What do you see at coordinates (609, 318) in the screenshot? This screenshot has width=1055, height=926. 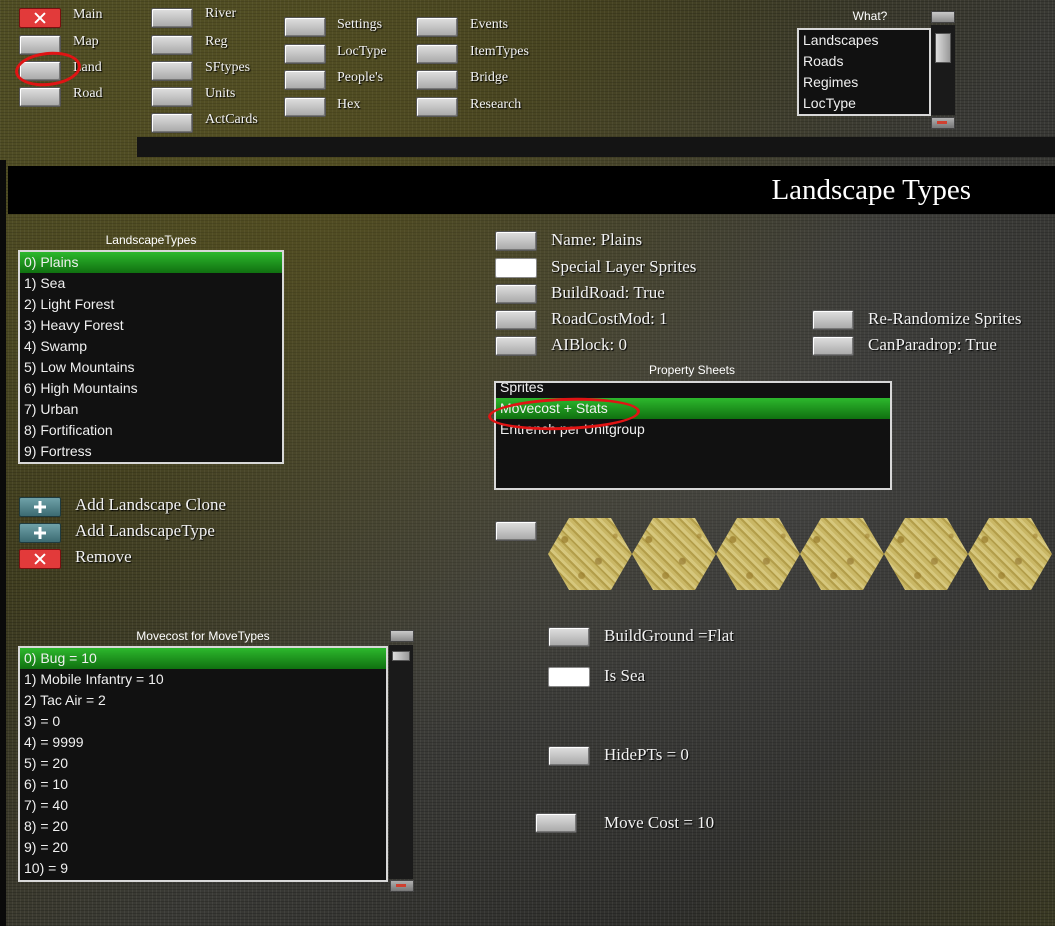 I see `road-cost-mod-label: RoadCostMod: 1` at bounding box center [609, 318].